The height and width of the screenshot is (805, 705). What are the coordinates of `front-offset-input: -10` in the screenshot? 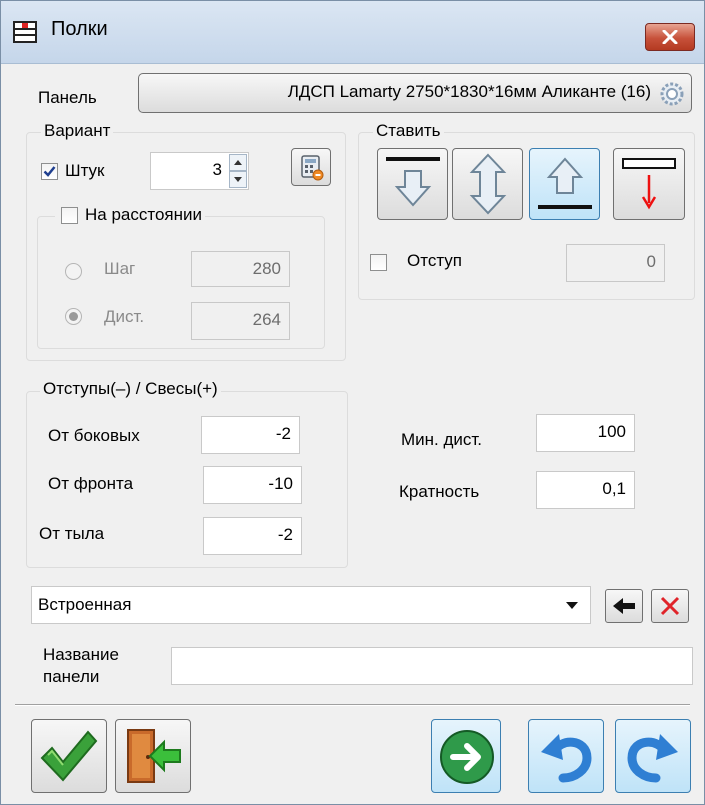 It's located at (252, 485).